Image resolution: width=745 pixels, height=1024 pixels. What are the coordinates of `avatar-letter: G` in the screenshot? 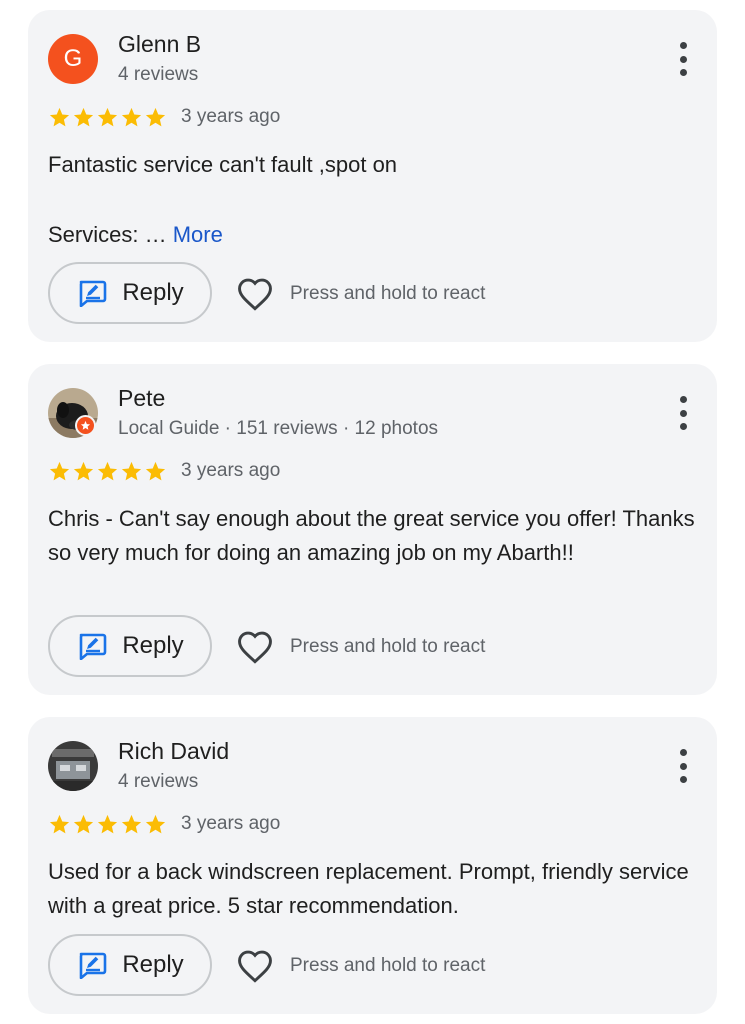 It's located at (73, 58).